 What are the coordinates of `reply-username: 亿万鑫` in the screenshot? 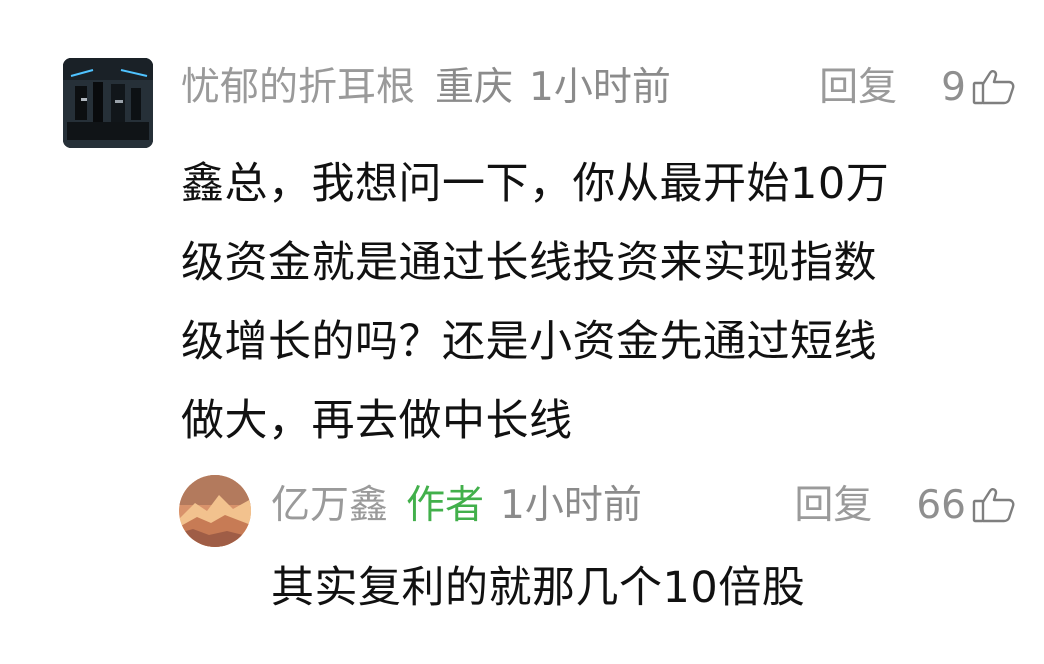 It's located at (329, 505).